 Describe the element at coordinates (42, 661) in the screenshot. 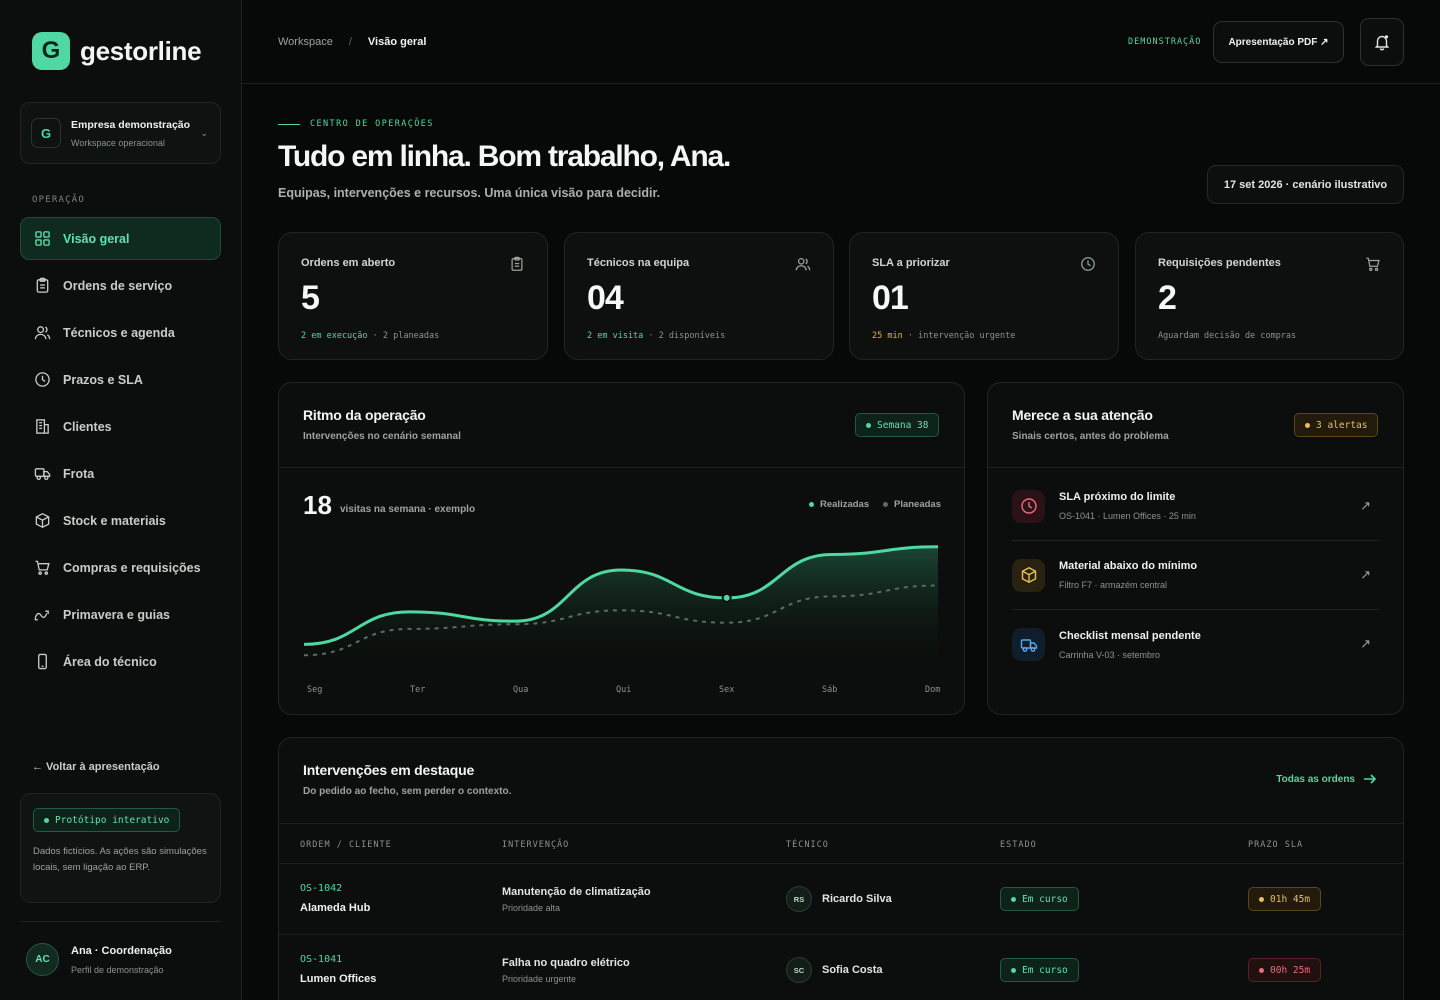

I see `phone-icon` at that location.